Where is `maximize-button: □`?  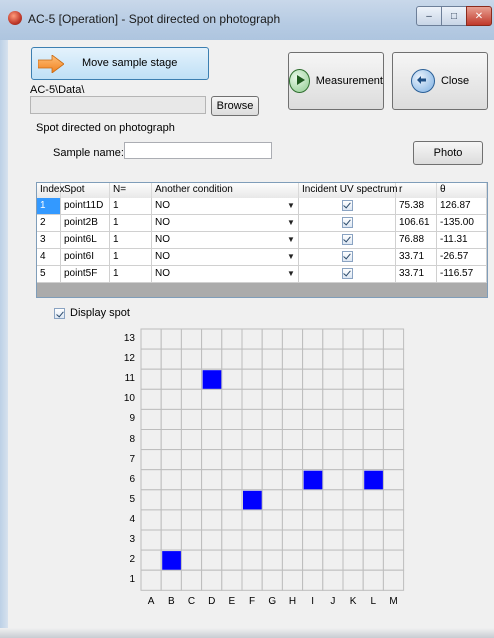 maximize-button: □ is located at coordinates (454, 16).